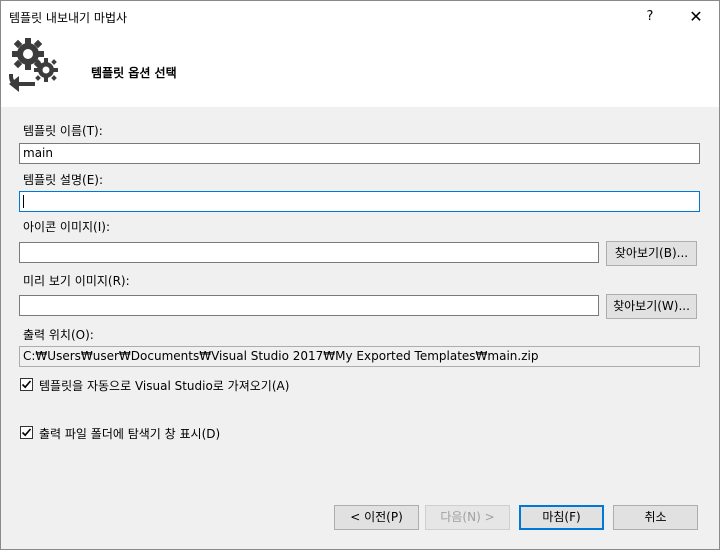 The width and height of the screenshot is (720, 550). What do you see at coordinates (561, 517) in the screenshot?
I see `finish-button: 마침(F)` at bounding box center [561, 517].